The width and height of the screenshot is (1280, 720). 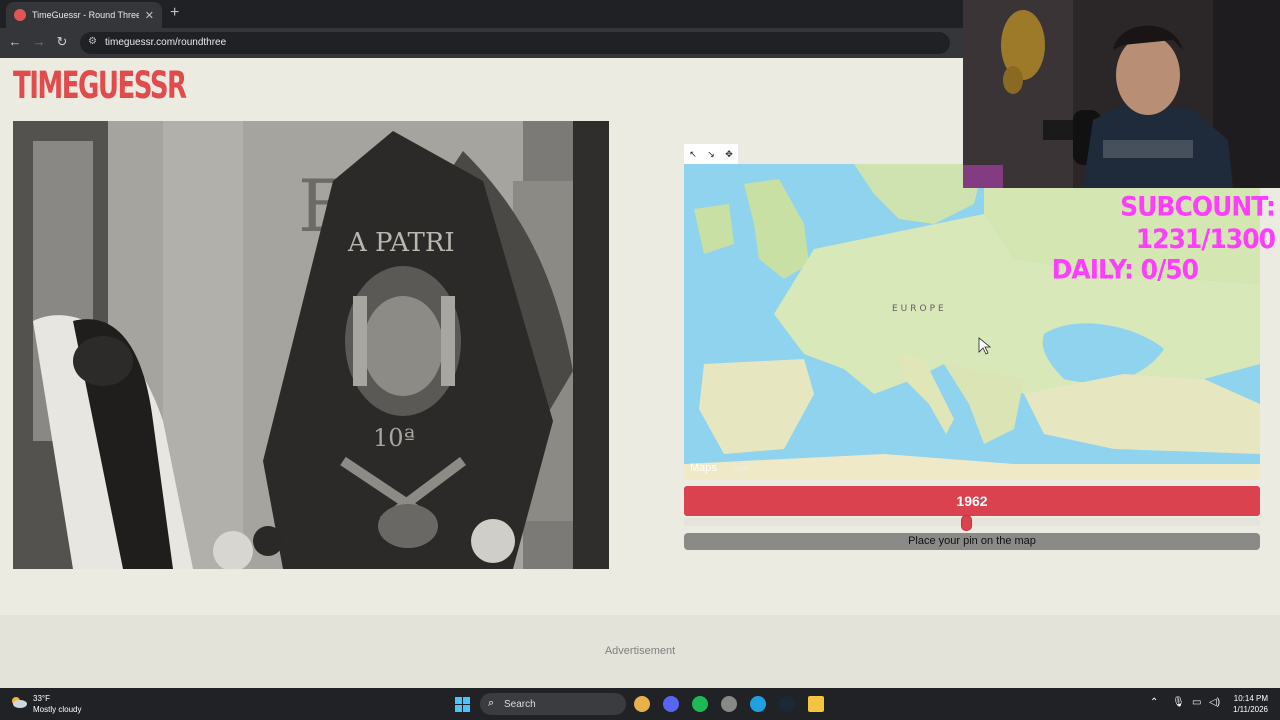 What do you see at coordinates (515, 43) in the screenshot?
I see `url-field: ⚙ timeguessr.com/roundthree` at bounding box center [515, 43].